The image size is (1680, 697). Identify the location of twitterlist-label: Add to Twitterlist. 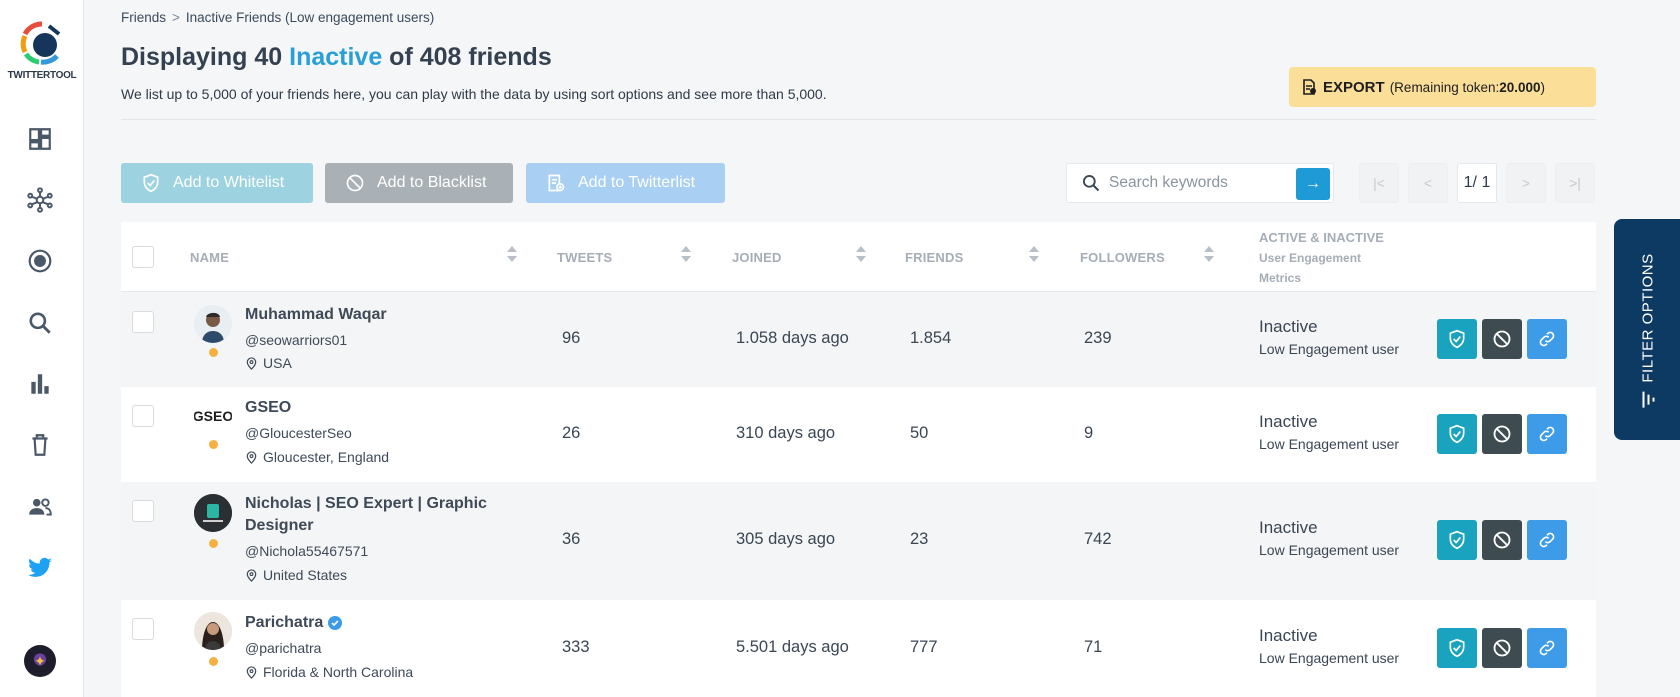
(637, 182).